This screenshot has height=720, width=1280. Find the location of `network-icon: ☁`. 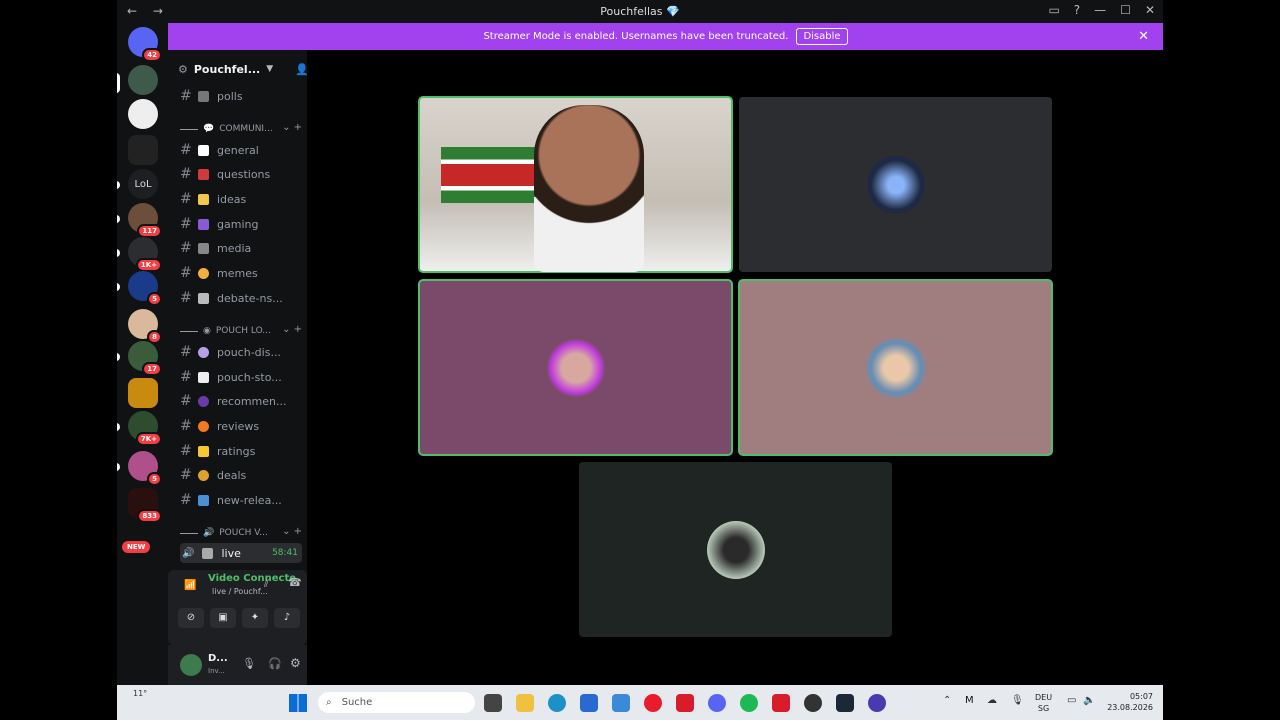

network-icon: ☁ is located at coordinates (992, 700).